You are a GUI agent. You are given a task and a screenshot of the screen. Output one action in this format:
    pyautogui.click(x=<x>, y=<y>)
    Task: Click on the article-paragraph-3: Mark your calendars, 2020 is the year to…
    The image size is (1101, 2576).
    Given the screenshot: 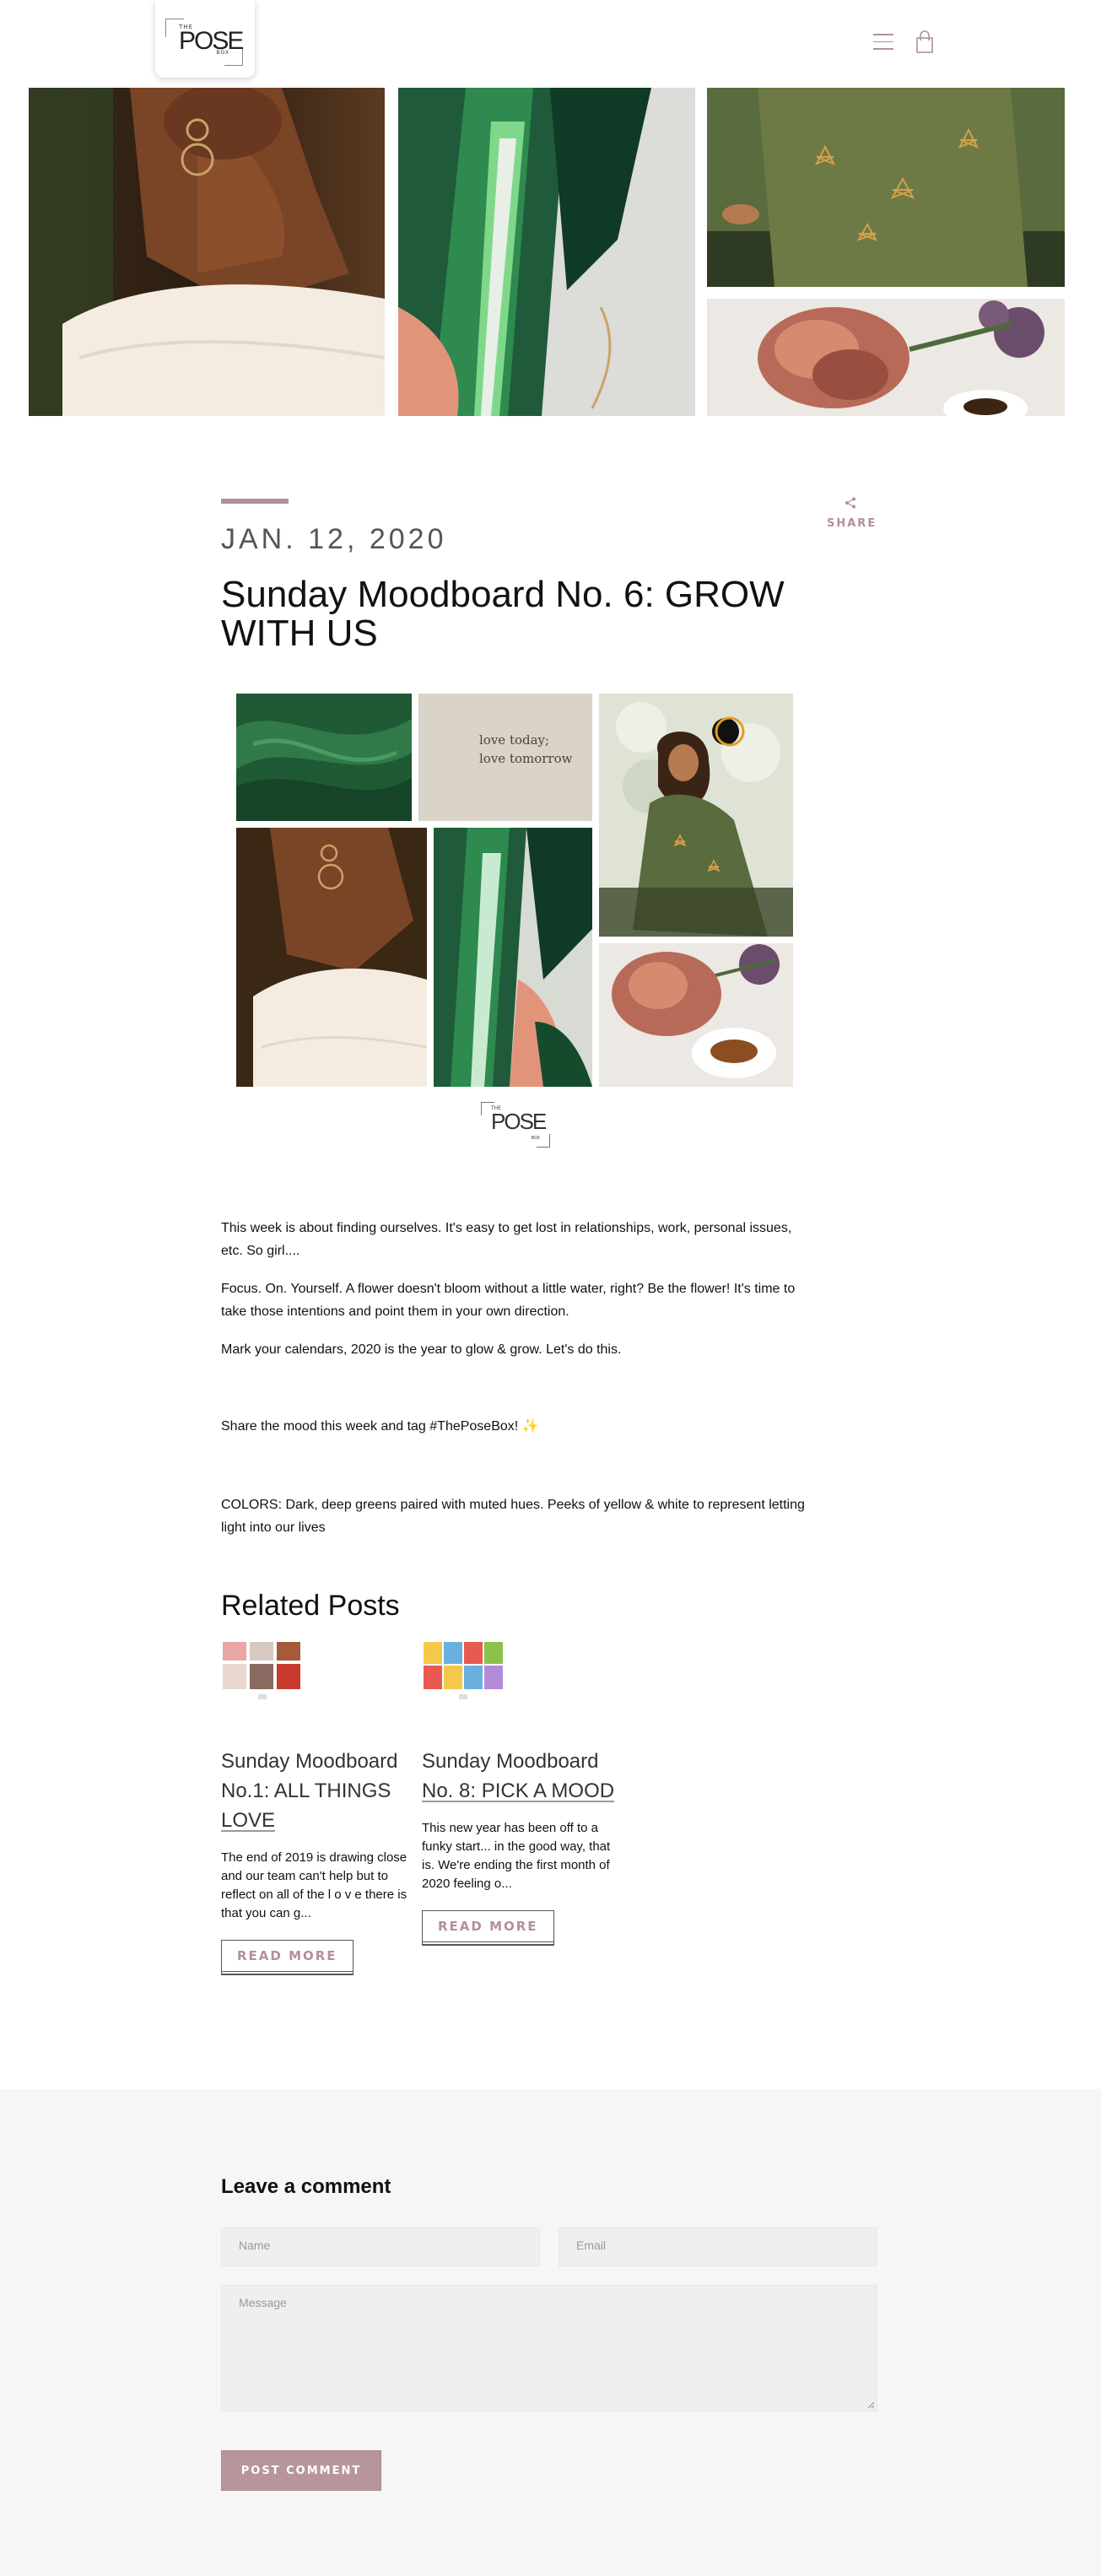 What is the action you would take?
    pyautogui.click(x=421, y=1349)
    